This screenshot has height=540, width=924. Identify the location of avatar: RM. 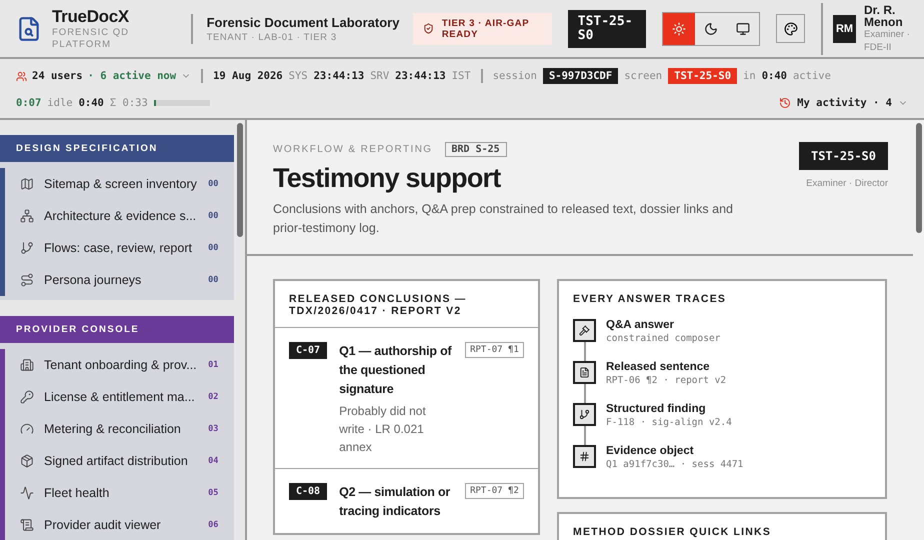
(844, 28).